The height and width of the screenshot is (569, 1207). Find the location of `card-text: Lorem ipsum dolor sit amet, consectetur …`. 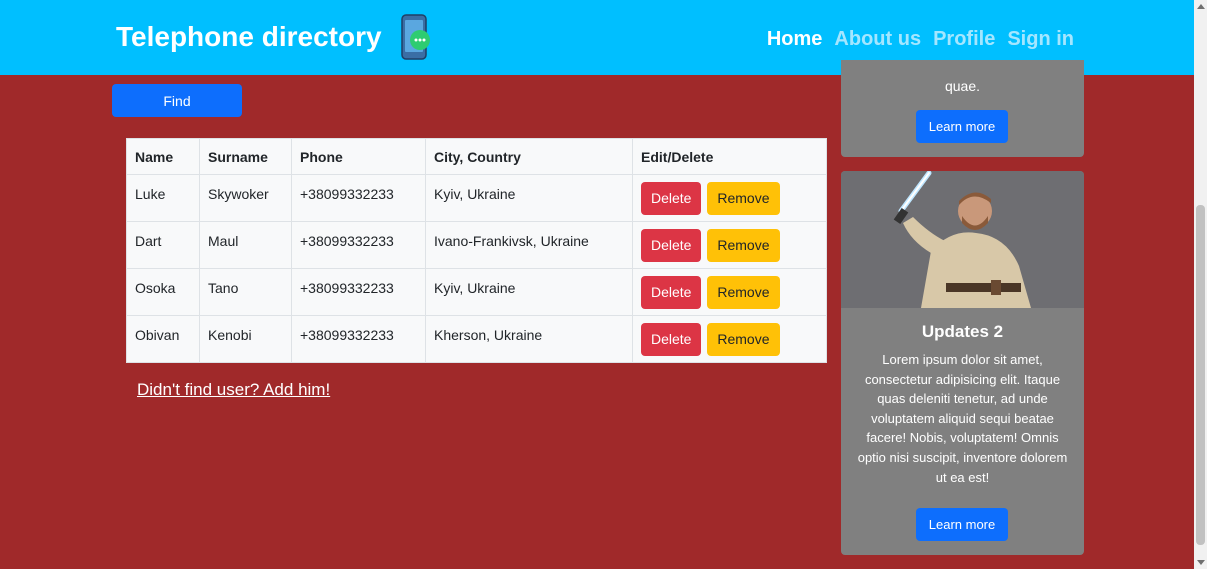

card-text: Lorem ipsum dolor sit amet, consectetur … is located at coordinates (962, 418).